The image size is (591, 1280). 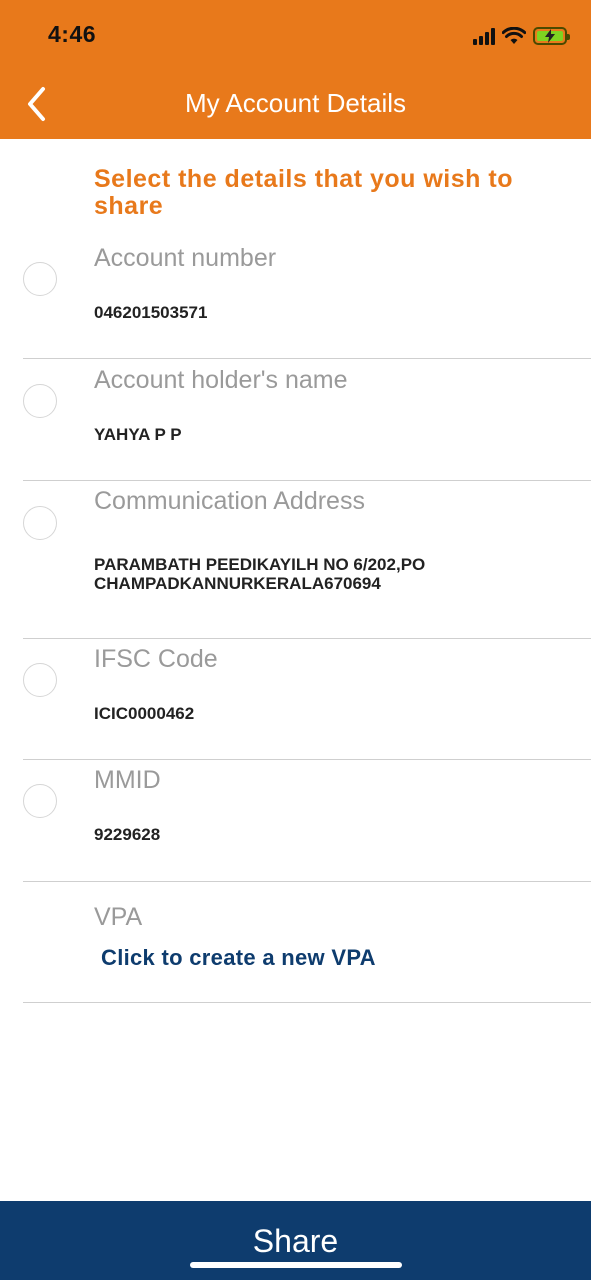 What do you see at coordinates (40, 801) in the screenshot?
I see `select-radio-mmid` at bounding box center [40, 801].